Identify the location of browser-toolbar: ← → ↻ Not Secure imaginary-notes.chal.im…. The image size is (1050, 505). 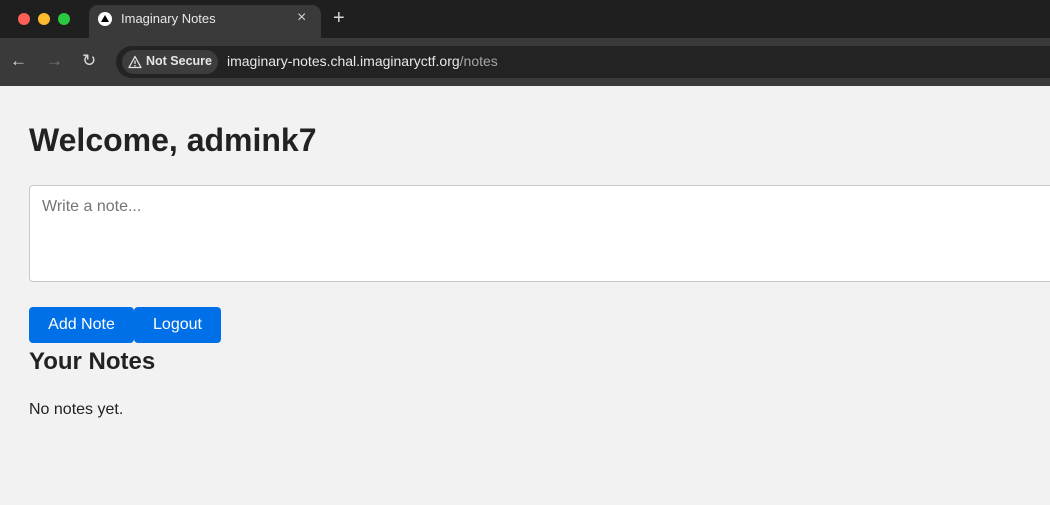
(525, 62).